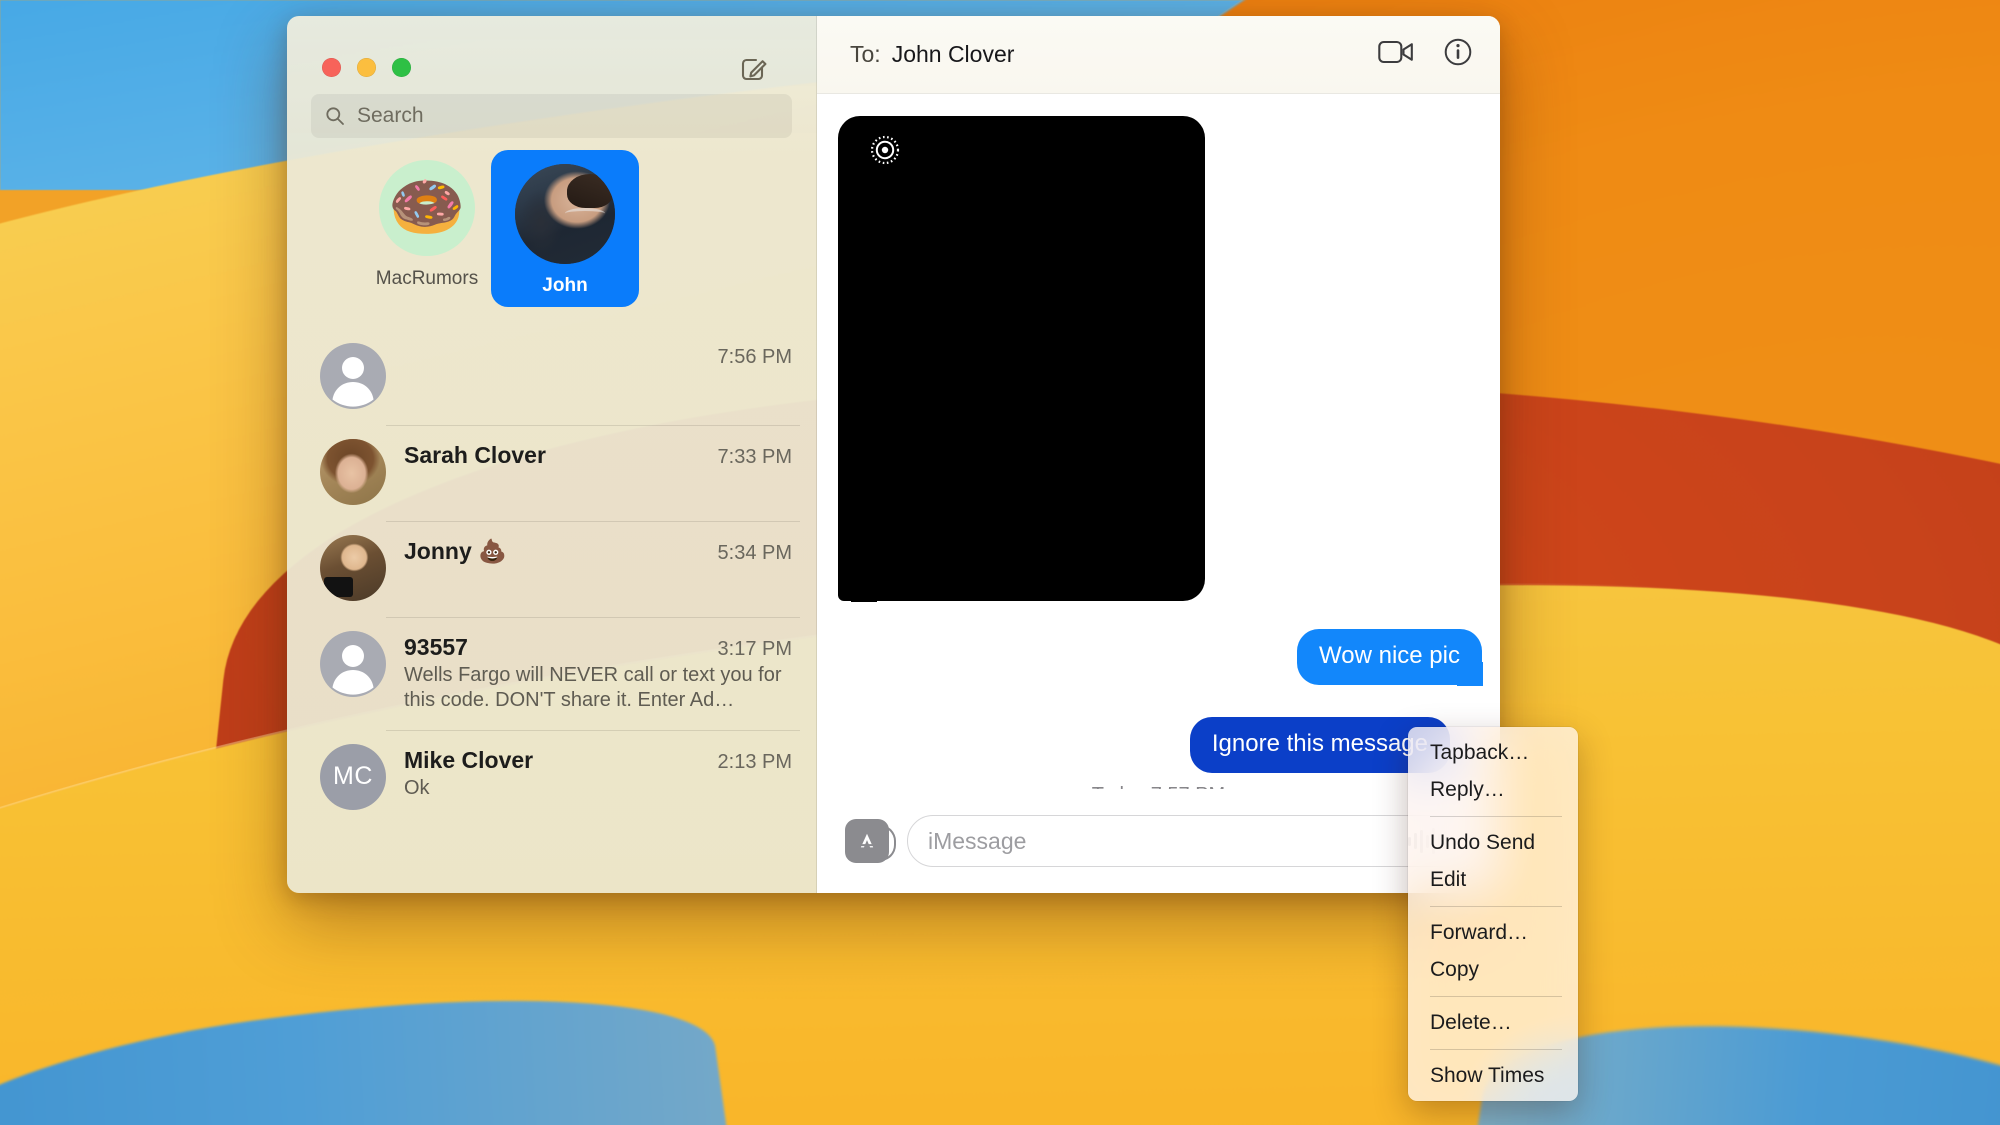  Describe the element at coordinates (475, 455) in the screenshot. I see `conversation-name: Sarah Clover` at that location.